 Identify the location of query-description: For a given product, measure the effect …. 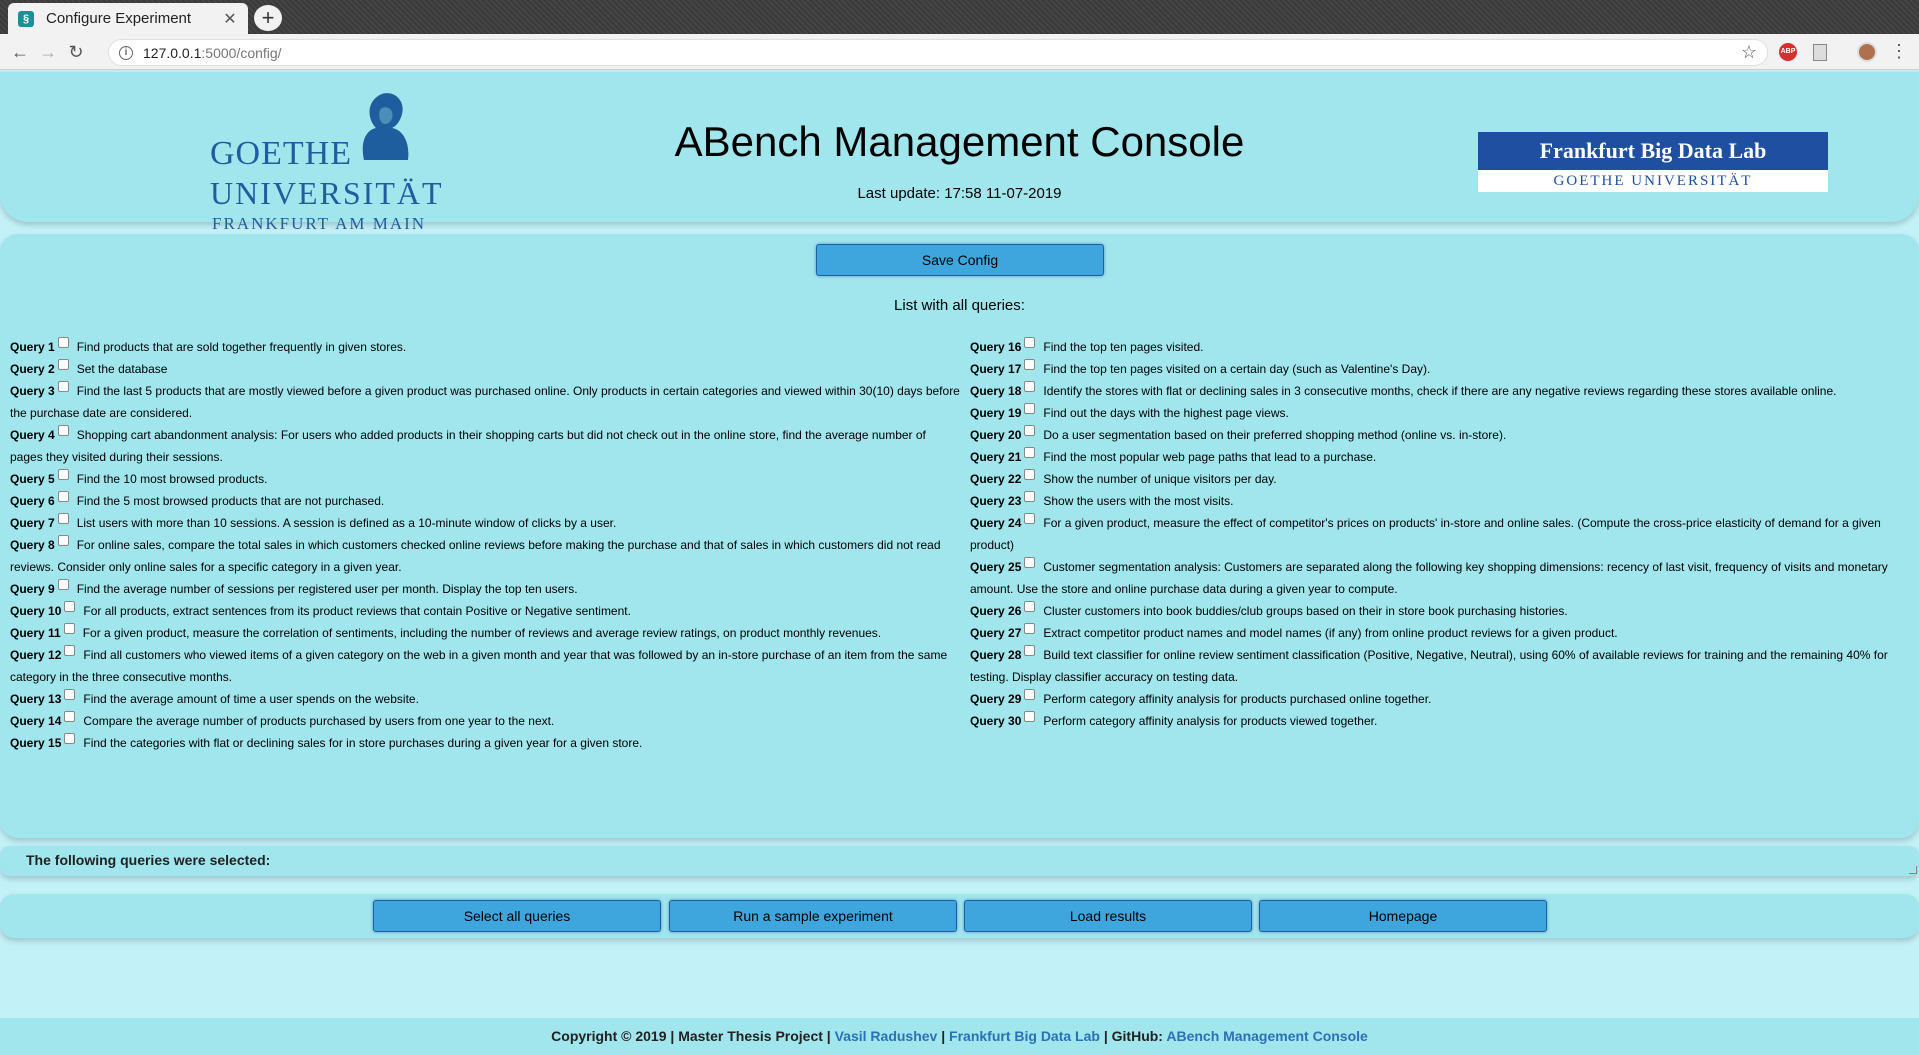
(1425, 534).